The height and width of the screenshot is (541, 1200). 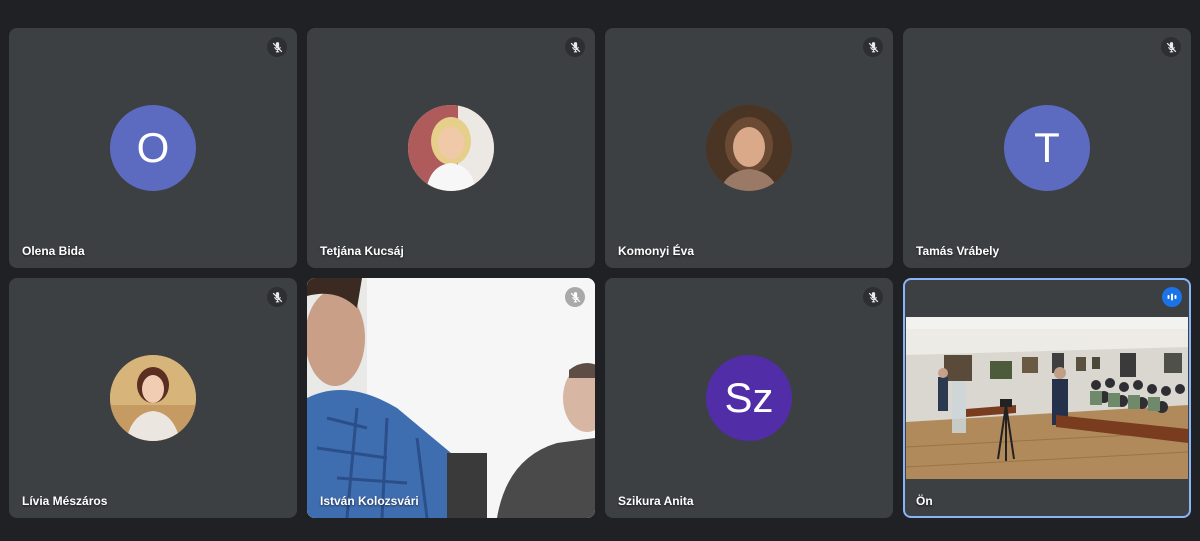 What do you see at coordinates (362, 251) in the screenshot?
I see `participant-name: Tetjána Kucsáj` at bounding box center [362, 251].